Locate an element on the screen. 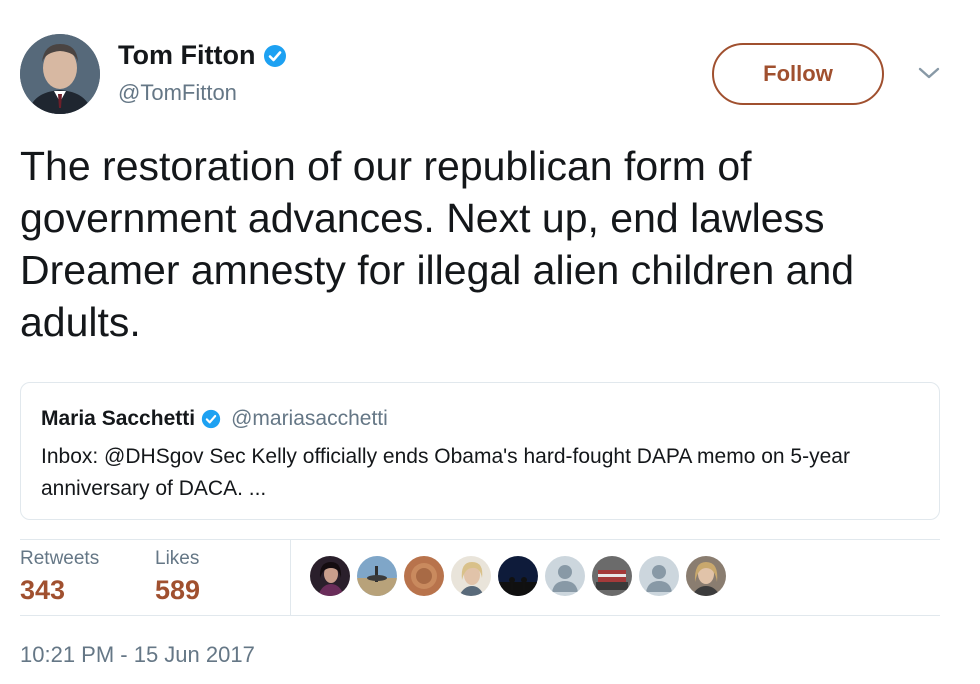 The image size is (980, 684). quoted-author-handle: @mariasacchetti is located at coordinates (309, 418).